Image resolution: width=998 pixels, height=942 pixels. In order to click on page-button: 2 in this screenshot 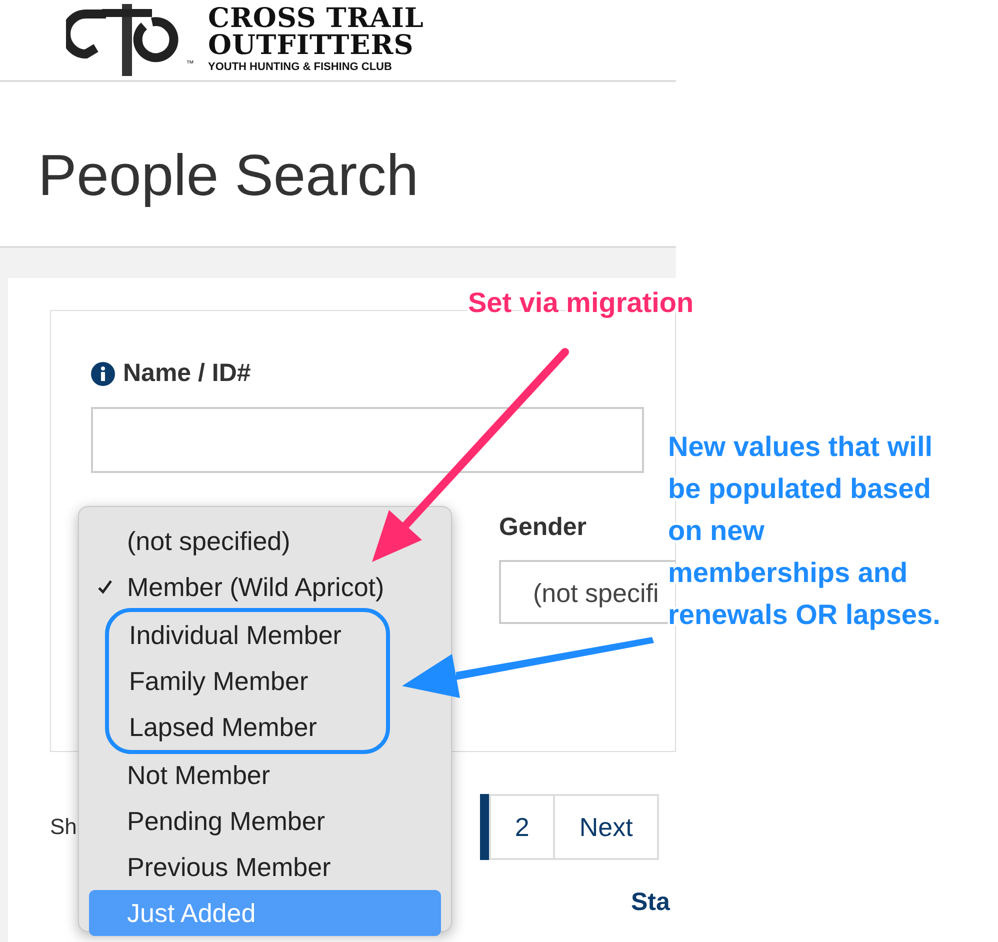, I will do `click(522, 827)`.